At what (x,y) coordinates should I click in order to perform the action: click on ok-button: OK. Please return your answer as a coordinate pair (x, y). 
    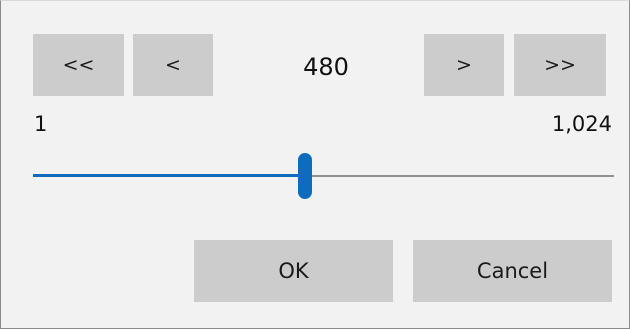
    Looking at the image, I should click on (293, 271).